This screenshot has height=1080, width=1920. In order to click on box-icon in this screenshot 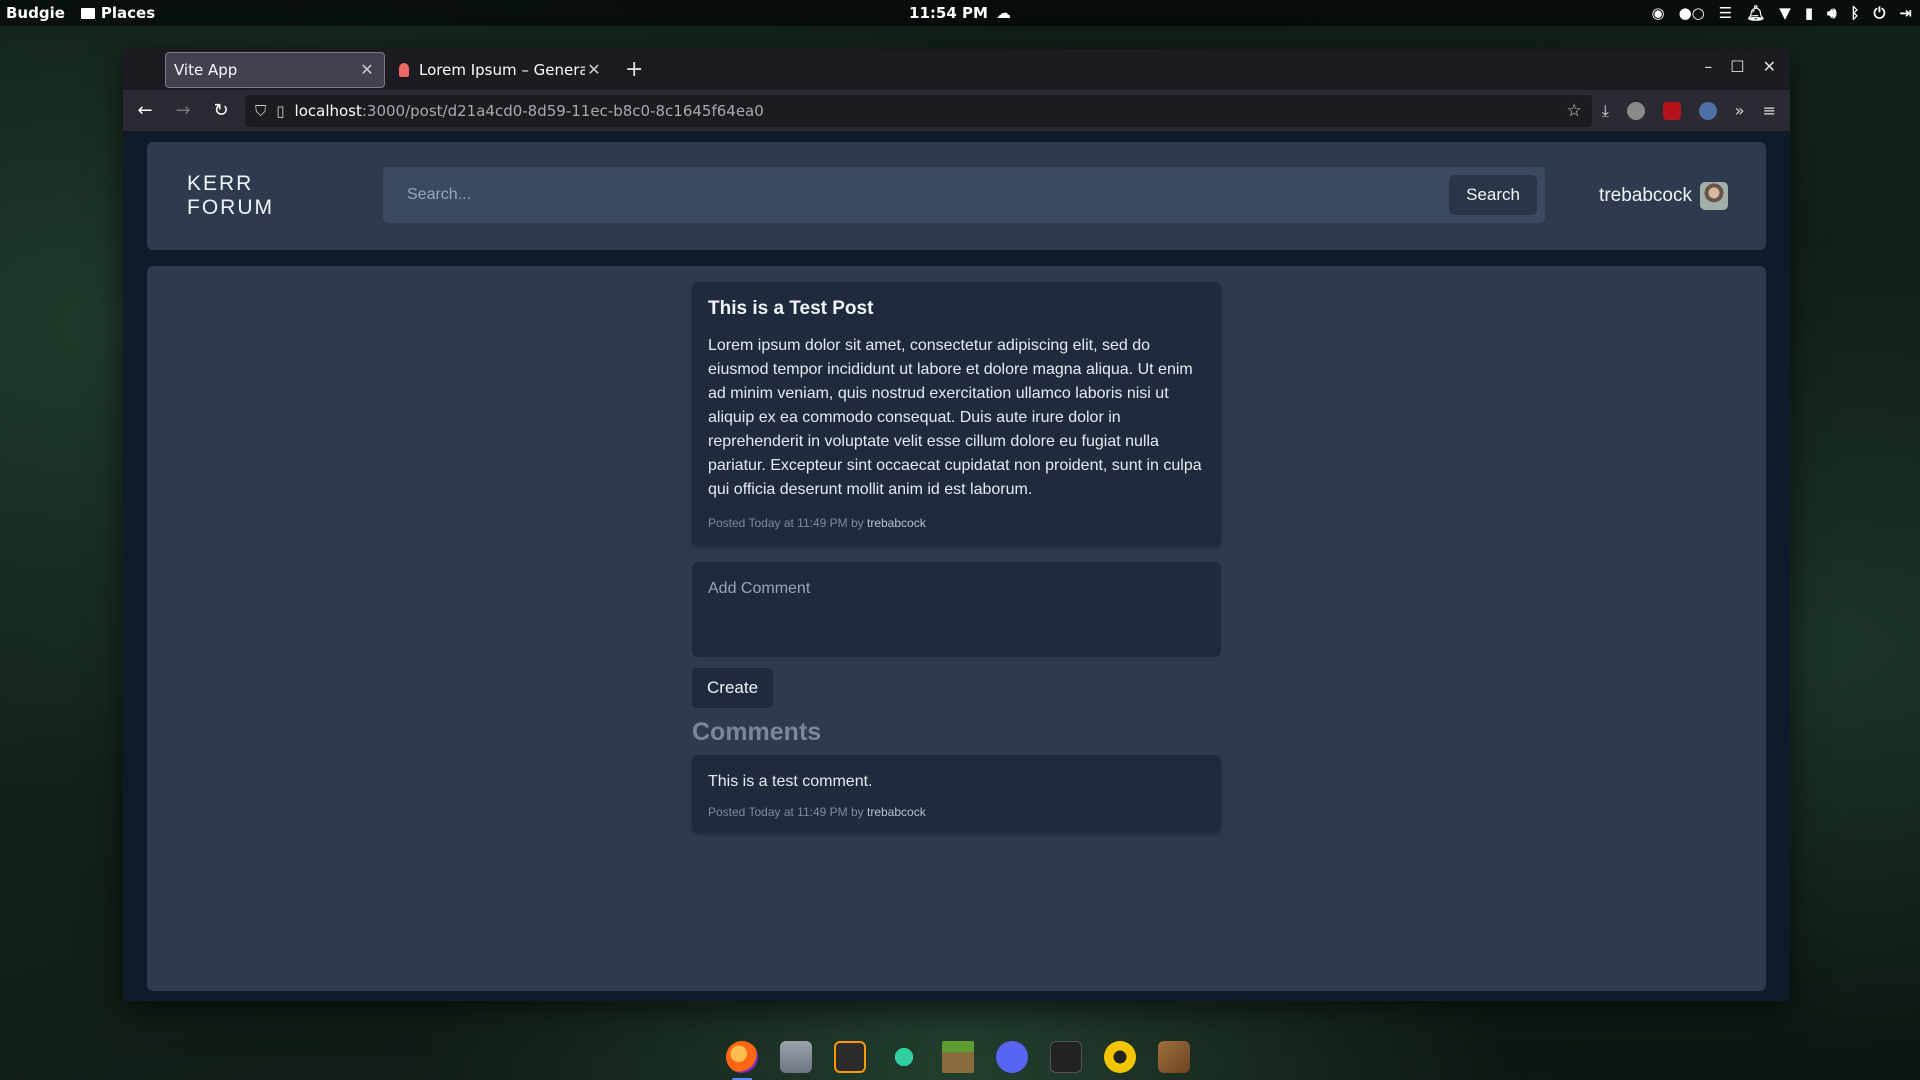, I will do `click(1174, 1057)`.